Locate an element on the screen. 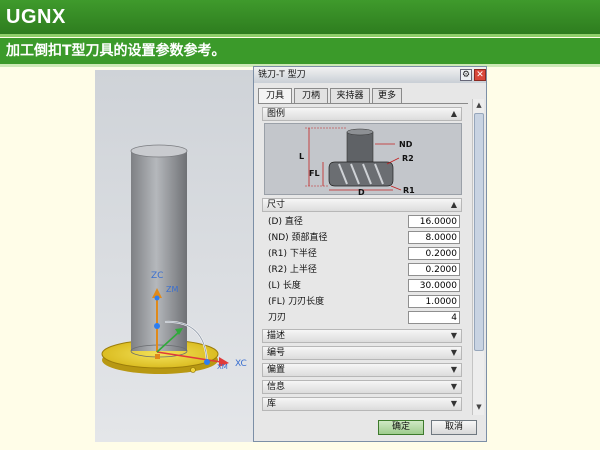 The height and width of the screenshot is (450, 600). tool-diagram: ND R2 L FL D R1 is located at coordinates (363, 160).